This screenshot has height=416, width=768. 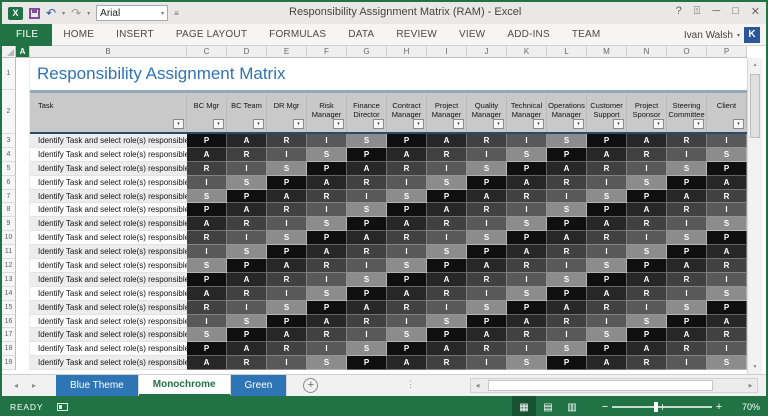 What do you see at coordinates (735, 11) in the screenshot?
I see `maximize-button: □` at bounding box center [735, 11].